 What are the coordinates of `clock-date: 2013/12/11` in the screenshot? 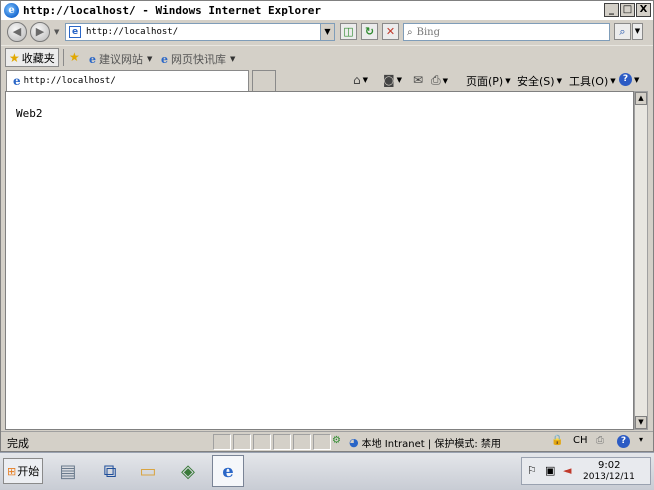 It's located at (609, 477).